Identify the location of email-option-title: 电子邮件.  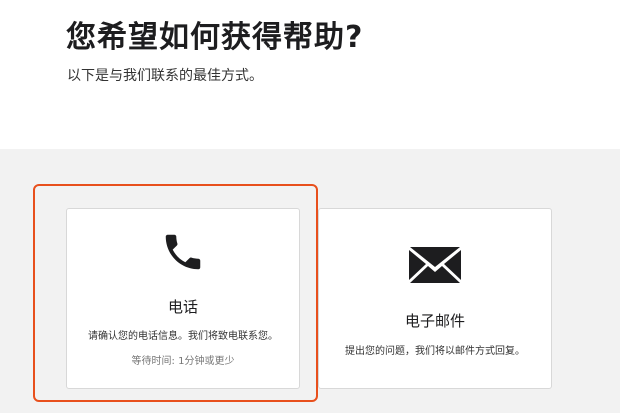
(434, 321).